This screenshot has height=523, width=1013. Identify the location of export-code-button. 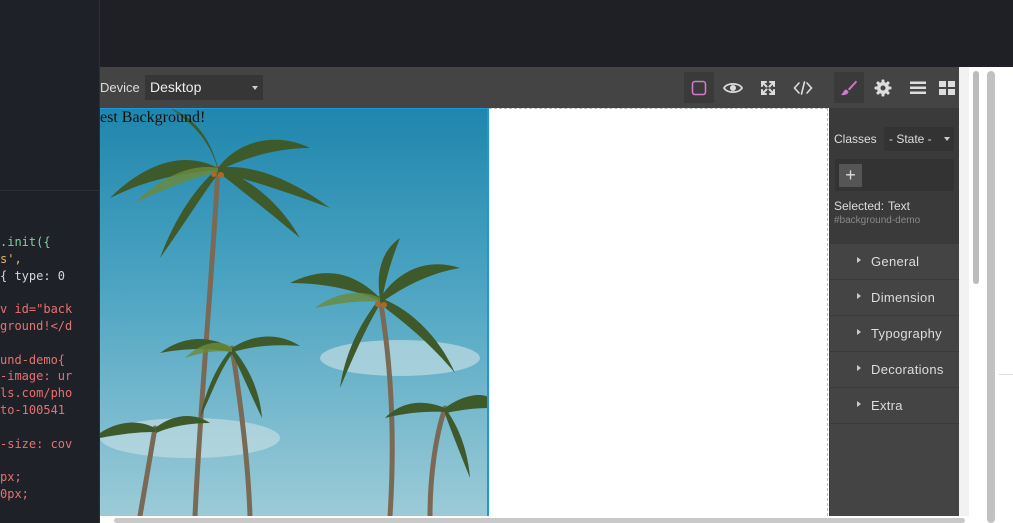
(803, 87).